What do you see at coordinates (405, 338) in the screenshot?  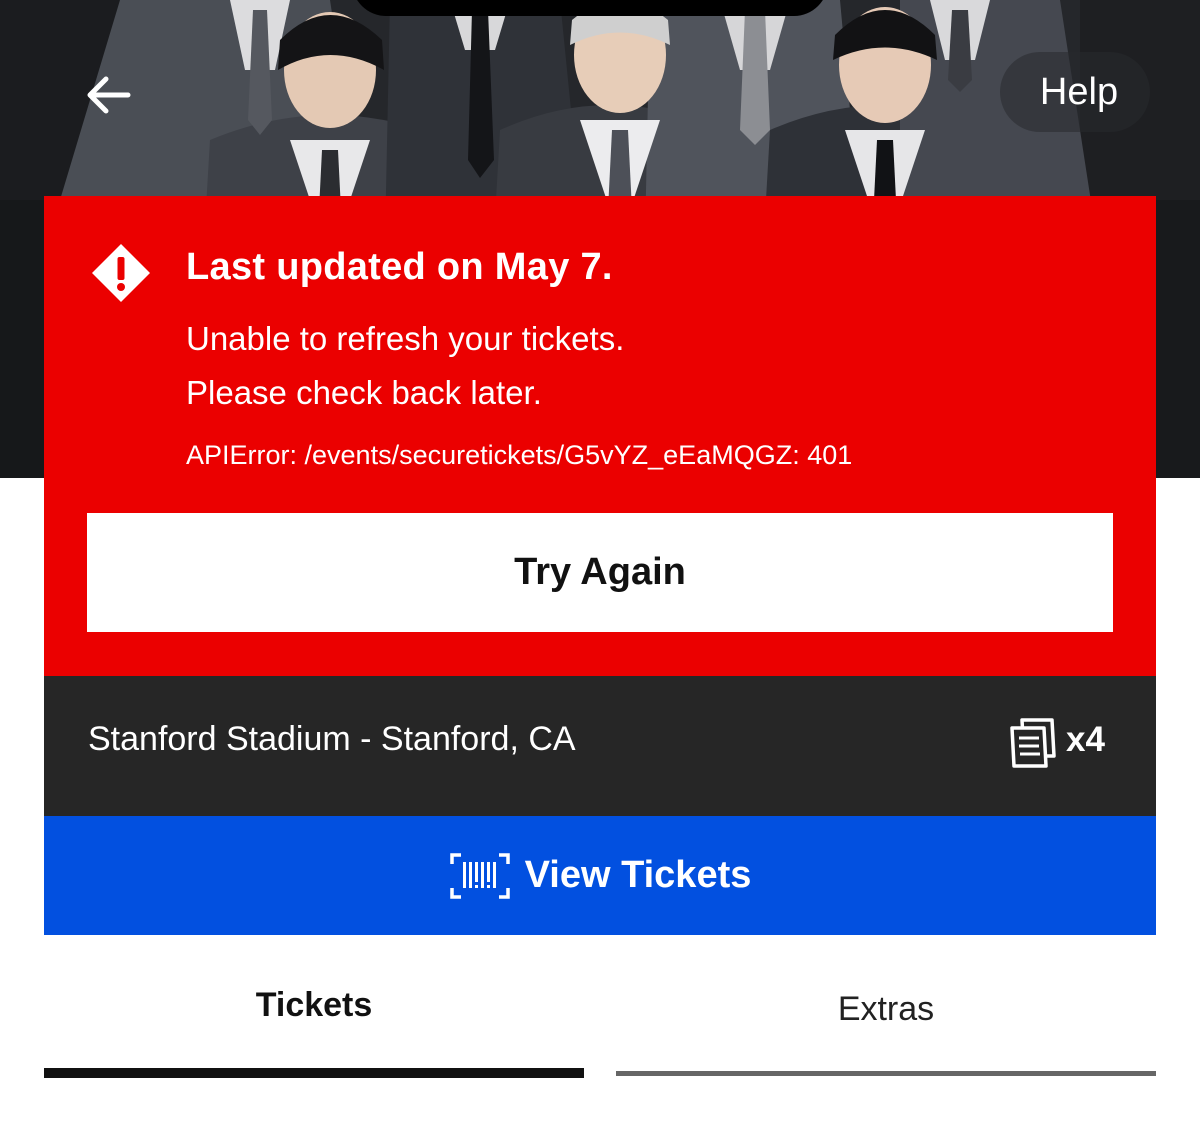 I see `error-message-line1: Unable to refresh your tickets.` at bounding box center [405, 338].